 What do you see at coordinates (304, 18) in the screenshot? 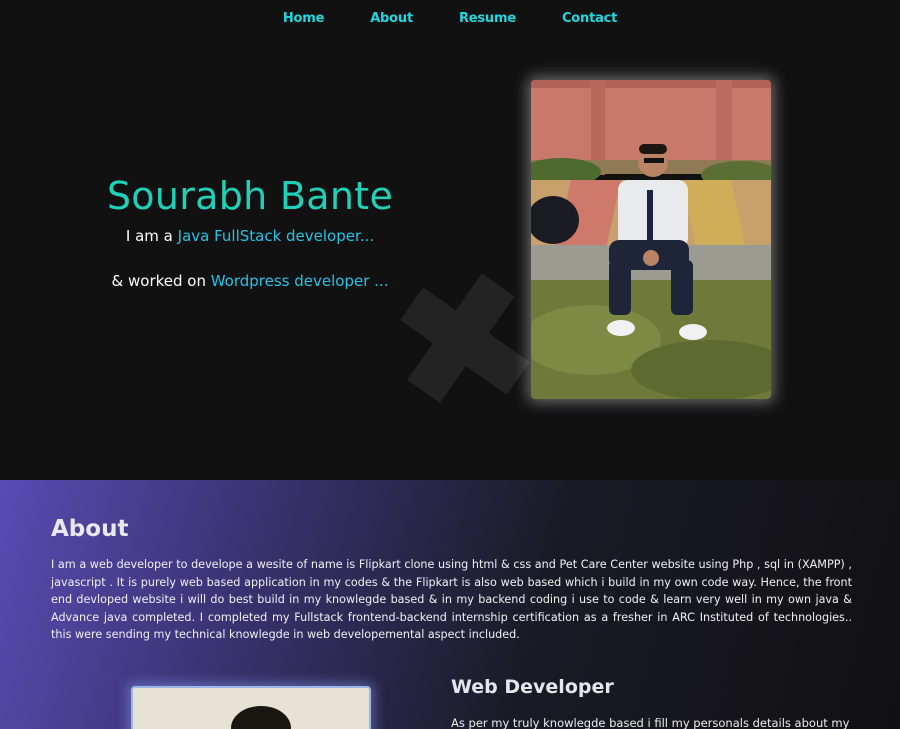
I see `nav-home-link: Home` at bounding box center [304, 18].